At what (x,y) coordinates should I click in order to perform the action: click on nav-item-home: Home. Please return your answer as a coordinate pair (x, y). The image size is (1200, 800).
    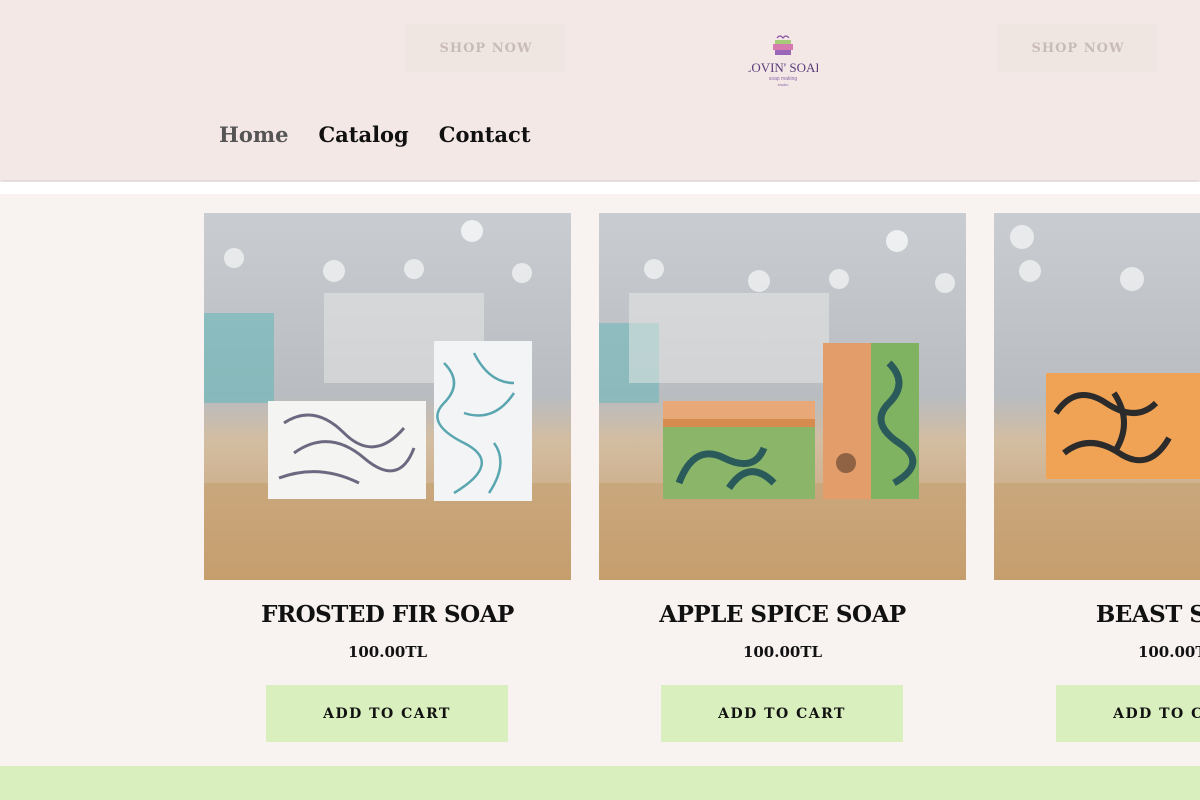
    Looking at the image, I should click on (253, 134).